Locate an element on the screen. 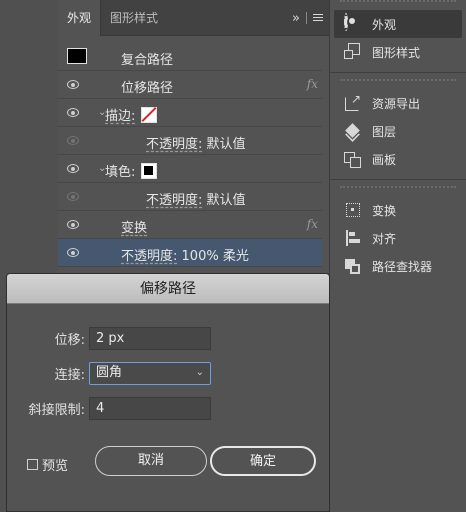 This screenshot has height=512, width=466. dock-item-label: 变换 is located at coordinates (384, 210).